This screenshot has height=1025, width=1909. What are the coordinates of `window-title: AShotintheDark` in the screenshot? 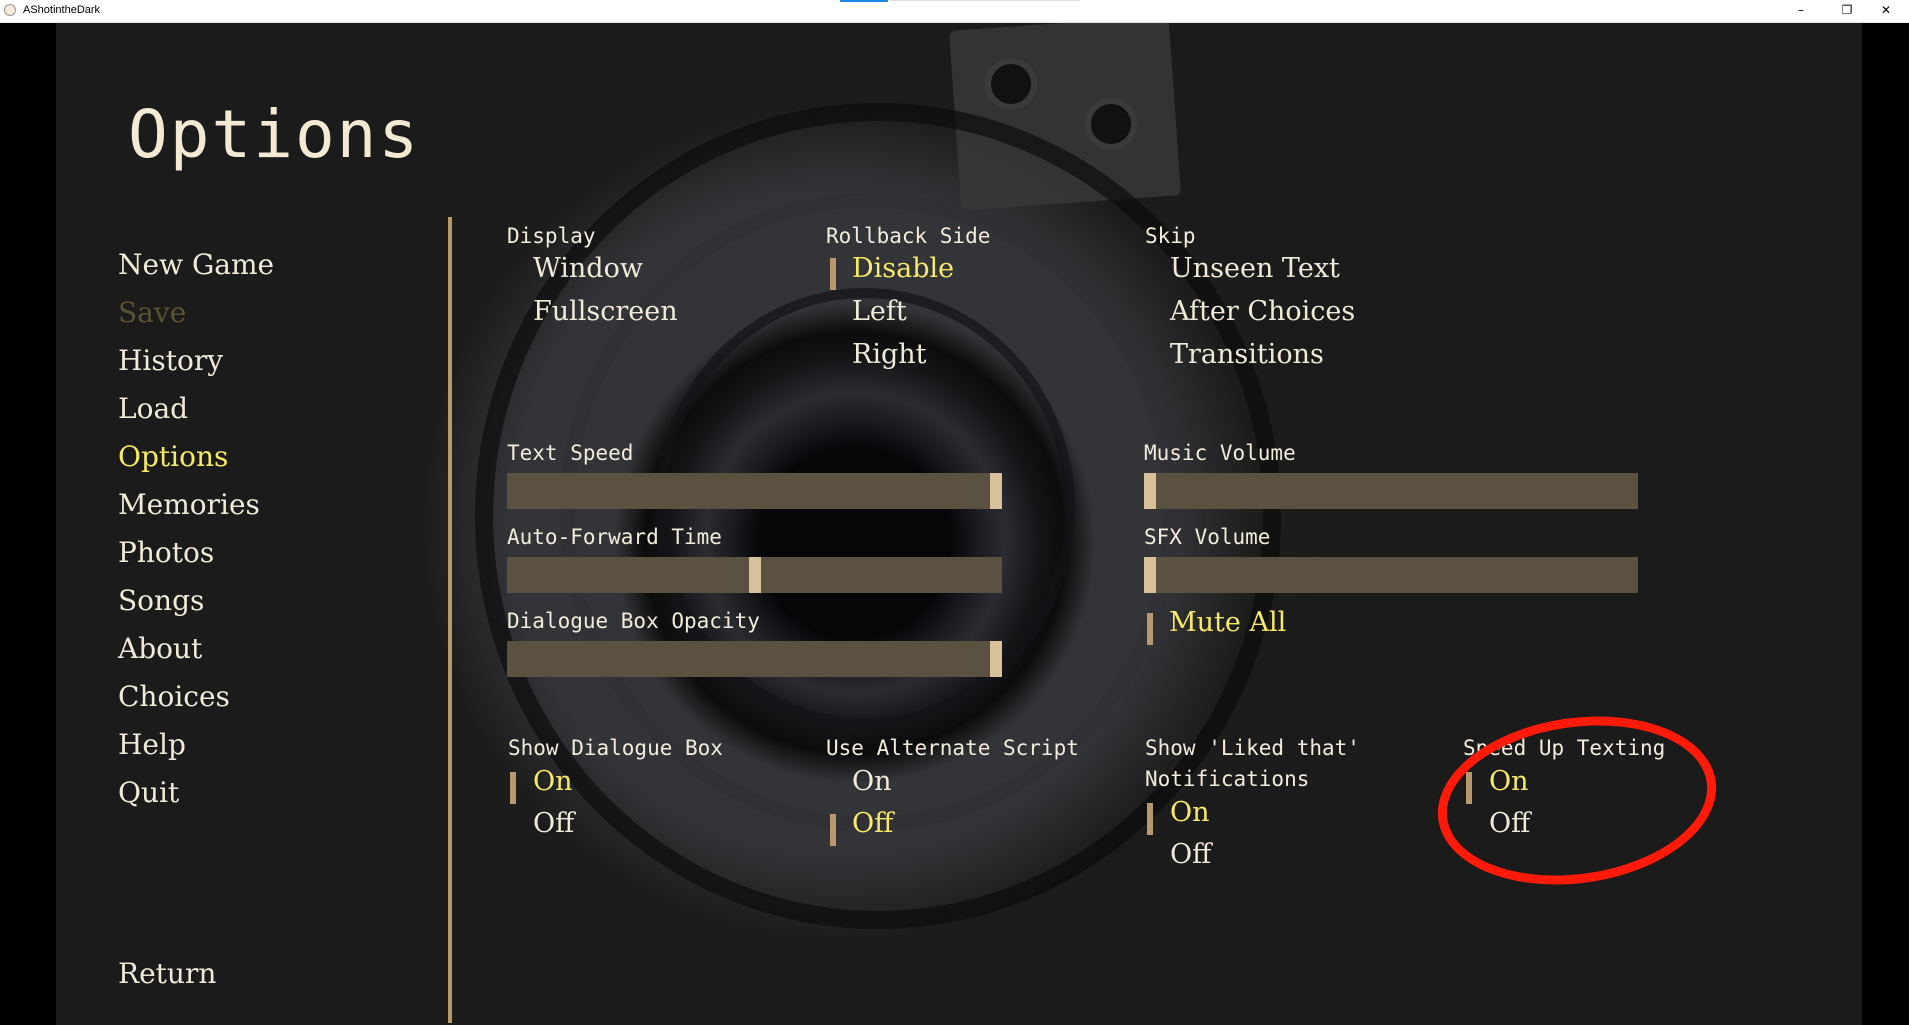 It's located at (62, 10).